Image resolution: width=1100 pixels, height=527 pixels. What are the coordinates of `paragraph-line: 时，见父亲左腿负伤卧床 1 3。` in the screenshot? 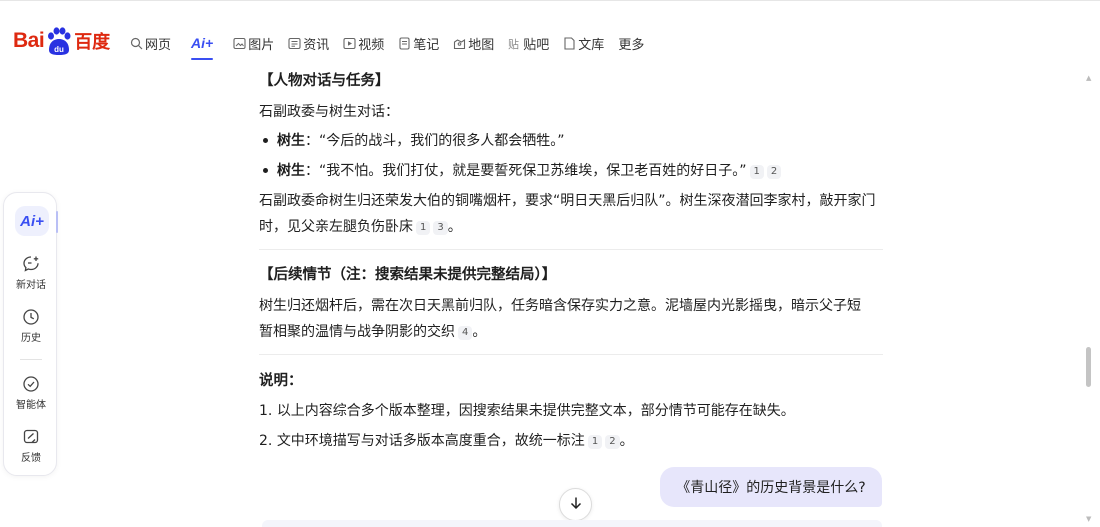 It's located at (360, 226).